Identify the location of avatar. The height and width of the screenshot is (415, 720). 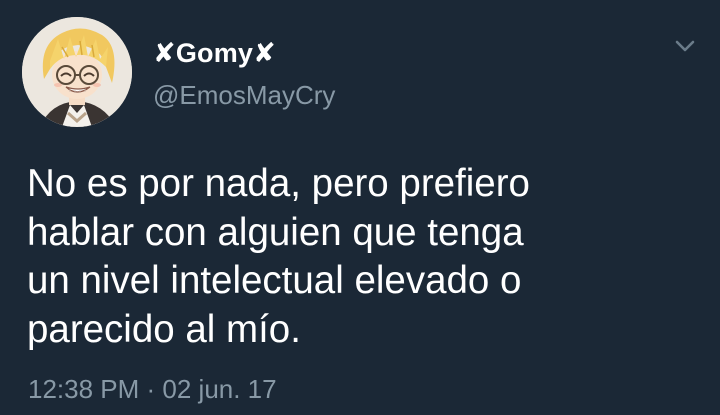
(77, 72).